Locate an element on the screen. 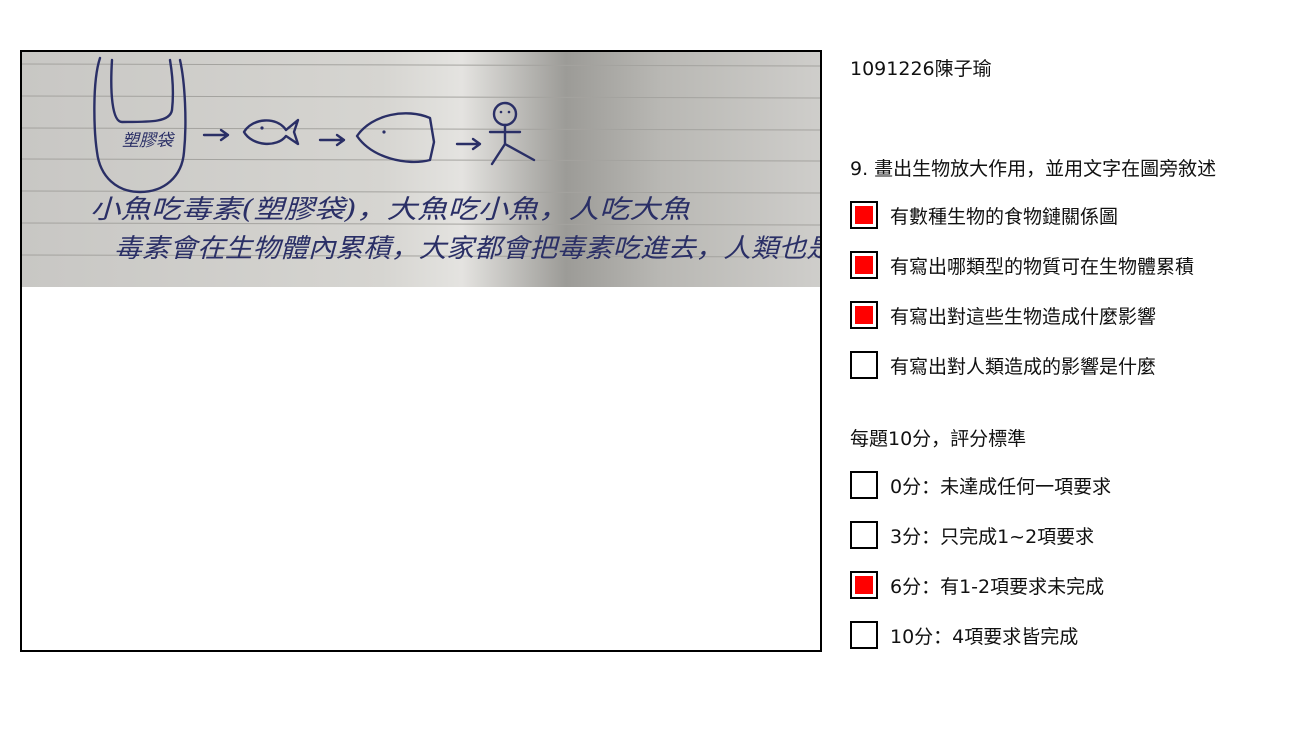 The image size is (1300, 750). score-option-3-label: 3分：只完成1~2項要求 is located at coordinates (992, 536).